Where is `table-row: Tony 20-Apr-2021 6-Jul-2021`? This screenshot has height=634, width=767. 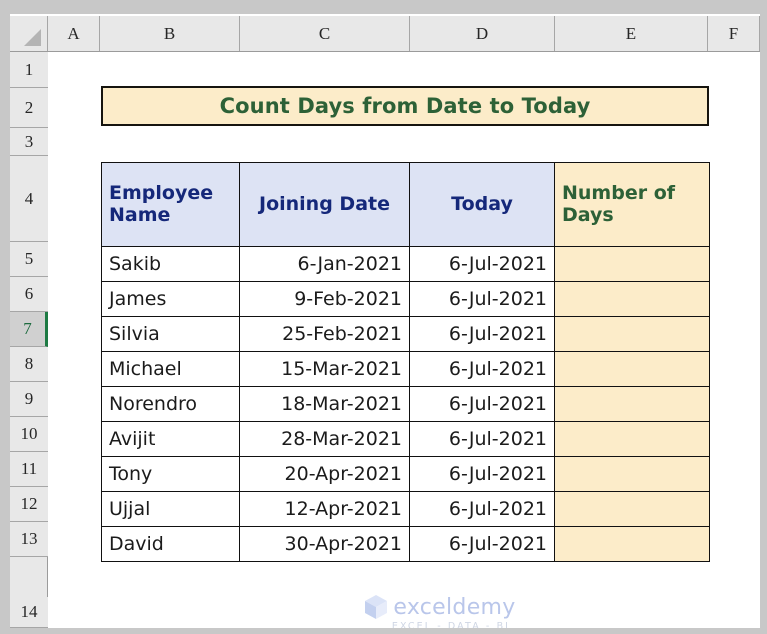
table-row: Tony 20-Apr-2021 6-Jul-2021 is located at coordinates (405, 474).